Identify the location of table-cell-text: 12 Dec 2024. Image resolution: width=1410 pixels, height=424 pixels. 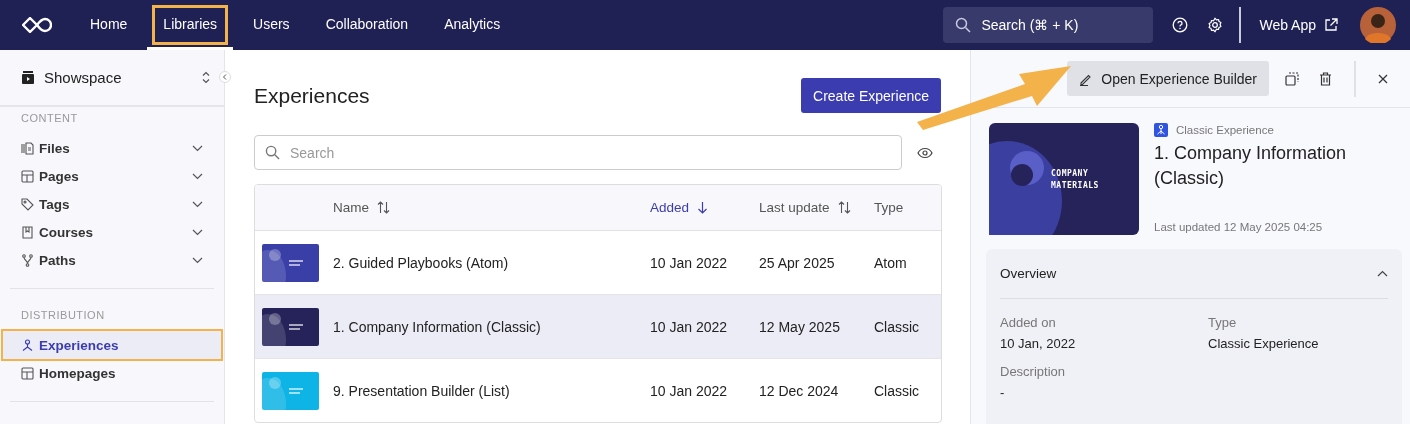
(799, 390).